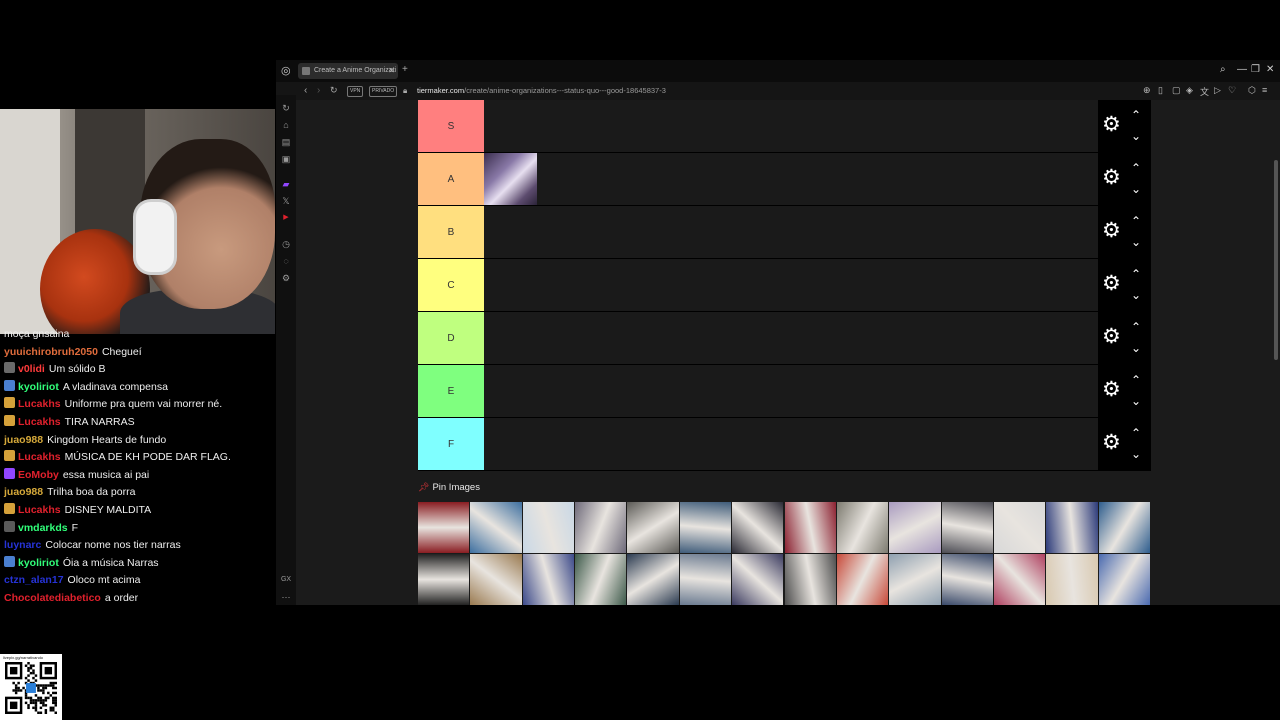 The image size is (1280, 720). Describe the element at coordinates (286, 261) in the screenshot. I see `chat-icon: ◌` at that location.